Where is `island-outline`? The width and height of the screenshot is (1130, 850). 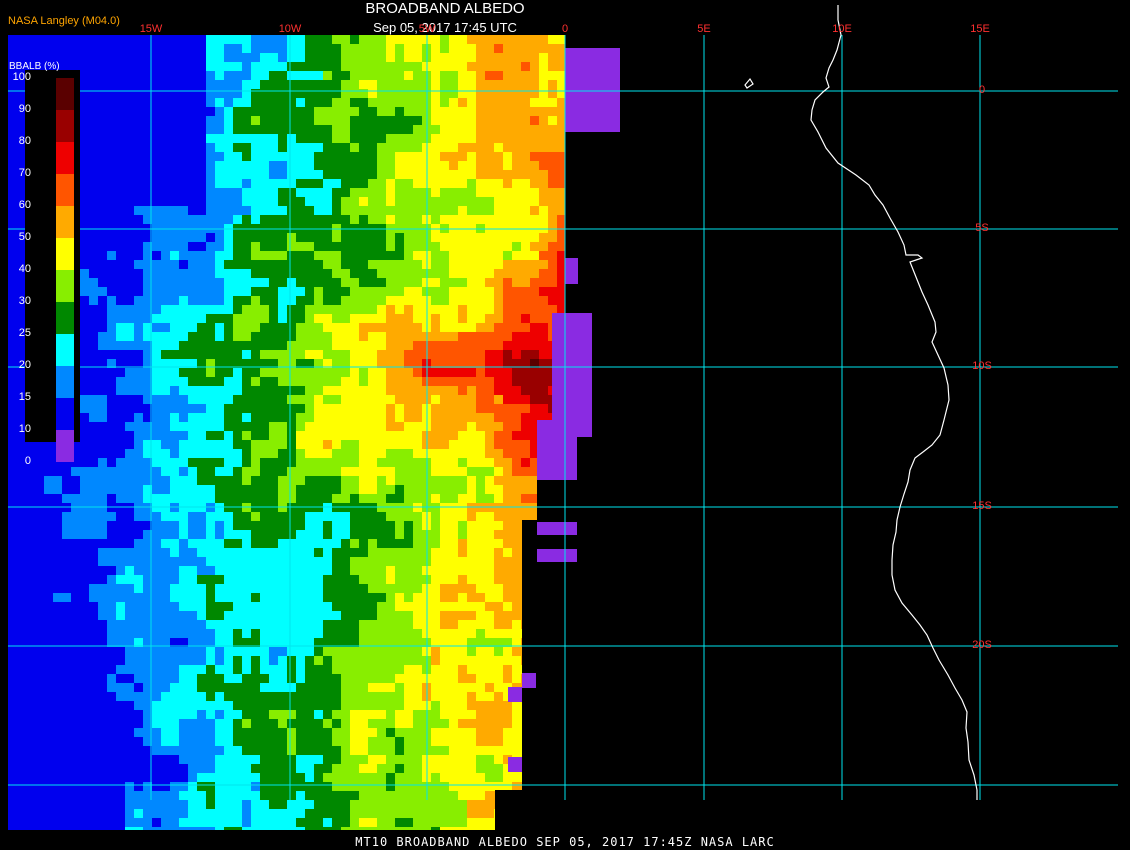 island-outline is located at coordinates (749, 83).